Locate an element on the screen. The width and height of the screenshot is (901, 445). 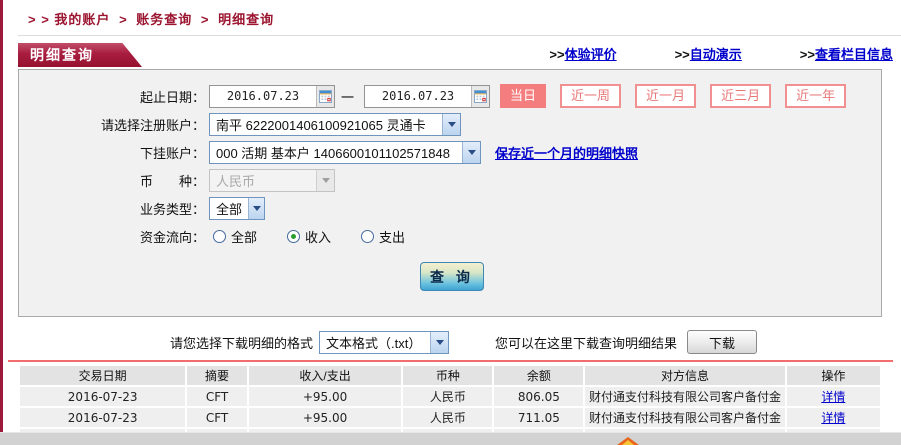
currency-value: 人民币 is located at coordinates (236, 181).